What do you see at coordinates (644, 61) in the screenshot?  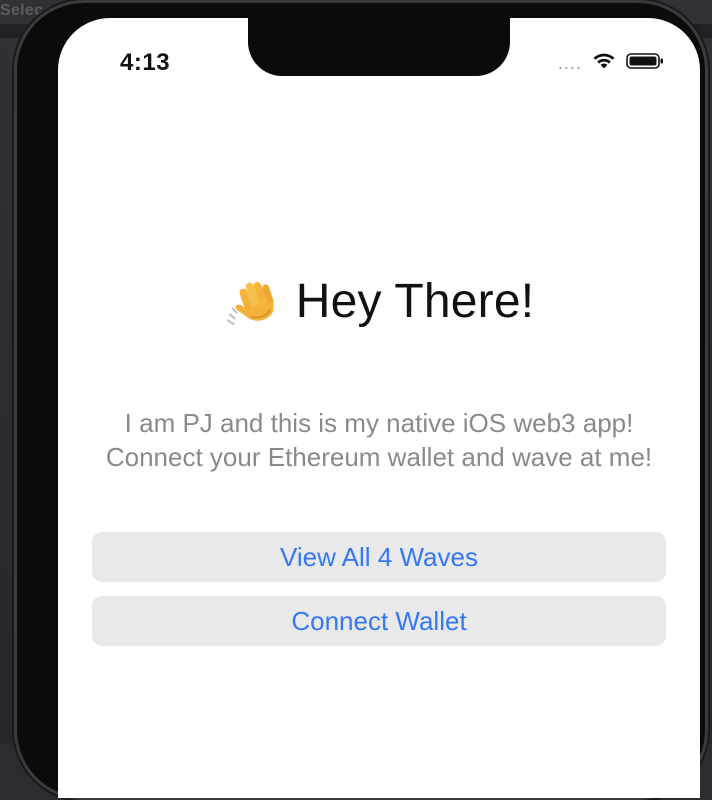 I see `battery-icon` at bounding box center [644, 61].